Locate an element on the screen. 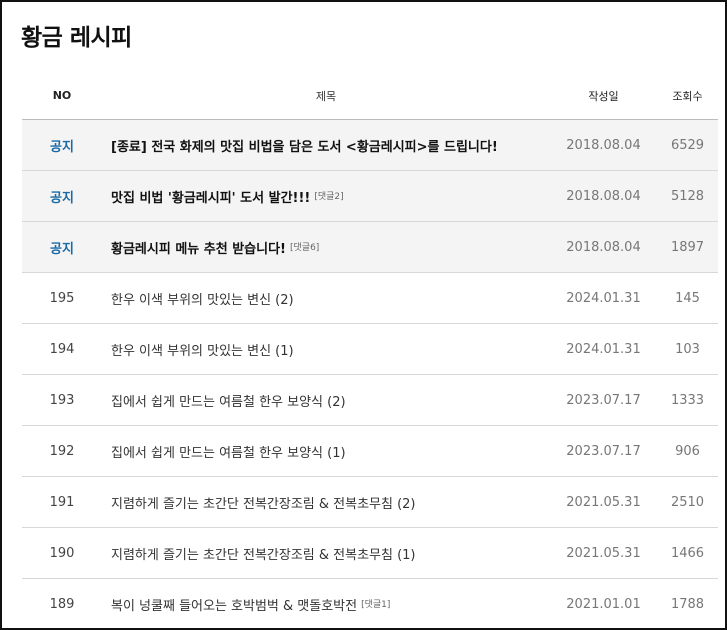 Image resolution: width=727 pixels, height=630 pixels. post-title-cell: 황금레시피 메뉴 추천 받습니다! [댓글6] is located at coordinates (326, 247).